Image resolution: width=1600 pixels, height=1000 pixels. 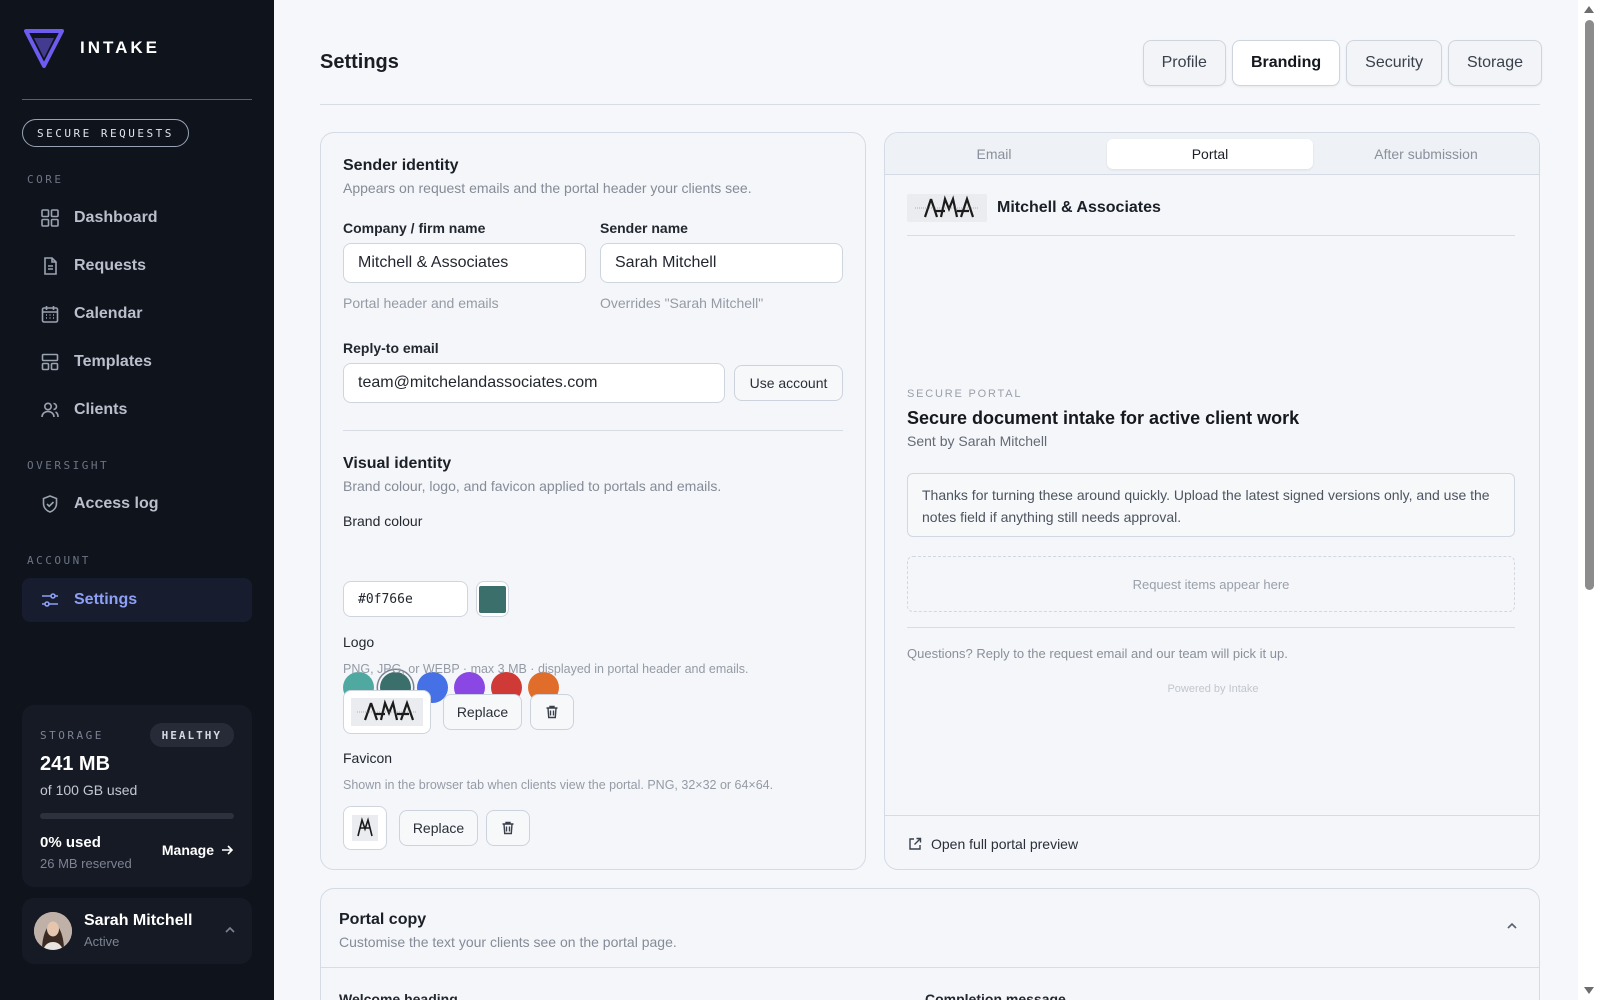 What do you see at coordinates (138, 920) in the screenshot?
I see `user-name: Sarah Mitchell` at bounding box center [138, 920].